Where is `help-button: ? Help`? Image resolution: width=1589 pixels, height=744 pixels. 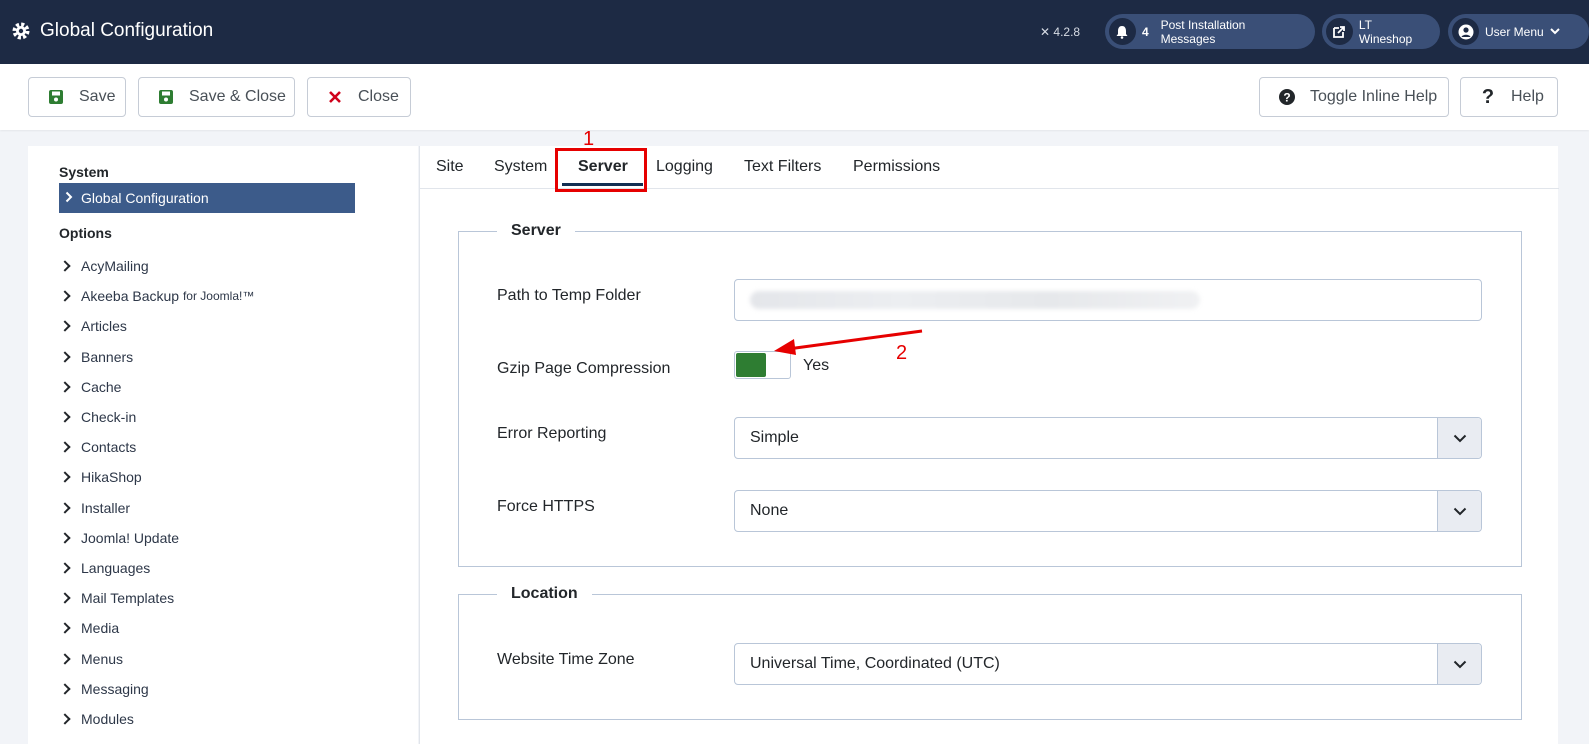 help-button: ? Help is located at coordinates (1509, 97).